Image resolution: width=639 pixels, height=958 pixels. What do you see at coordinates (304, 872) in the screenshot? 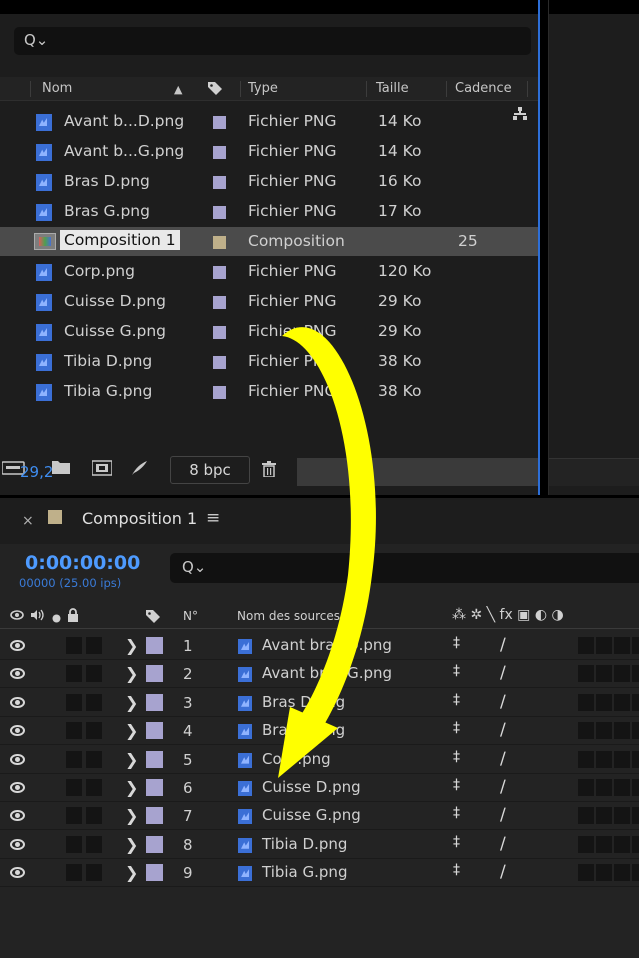
I see `layer-source-name: Tibia G.png` at bounding box center [304, 872].